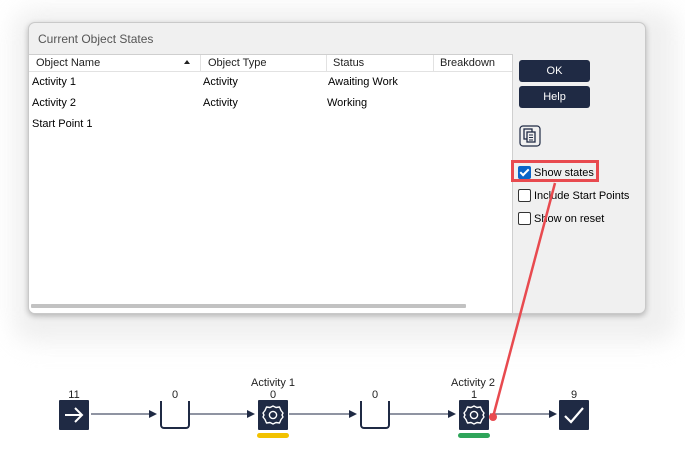  Describe the element at coordinates (272, 383) in the screenshot. I see `activity-label: Activity 1` at that location.